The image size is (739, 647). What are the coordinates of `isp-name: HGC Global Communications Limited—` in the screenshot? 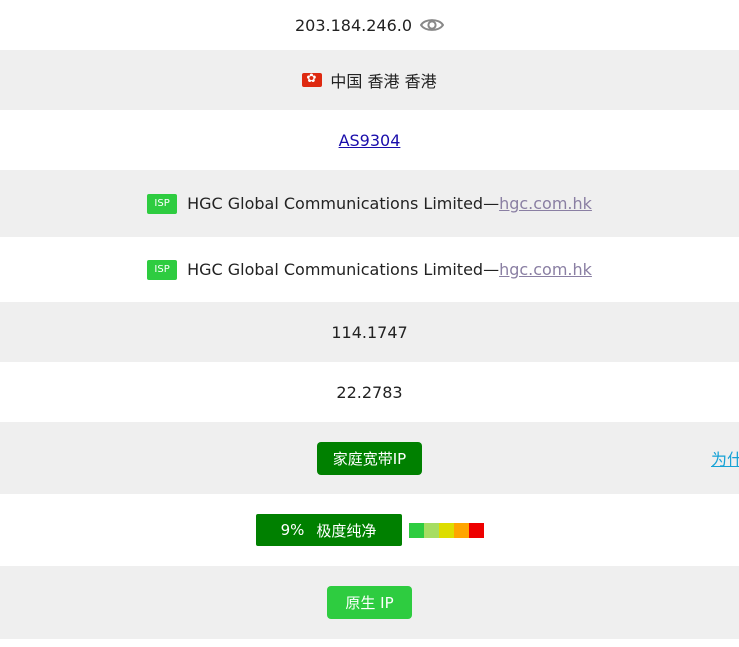 It's located at (343, 203).